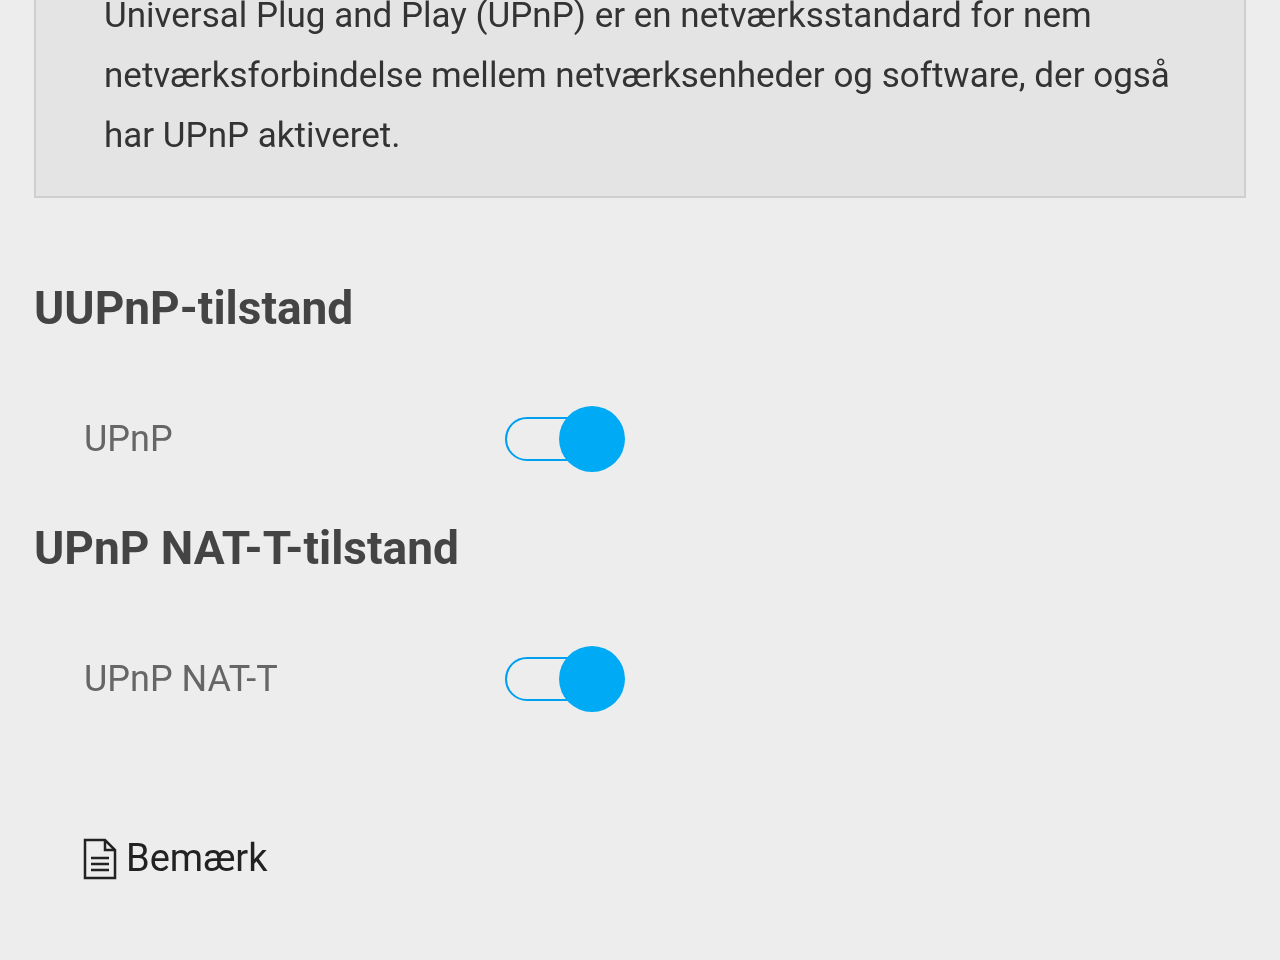 The image size is (1280, 960). I want to click on document-icon, so click(100, 858).